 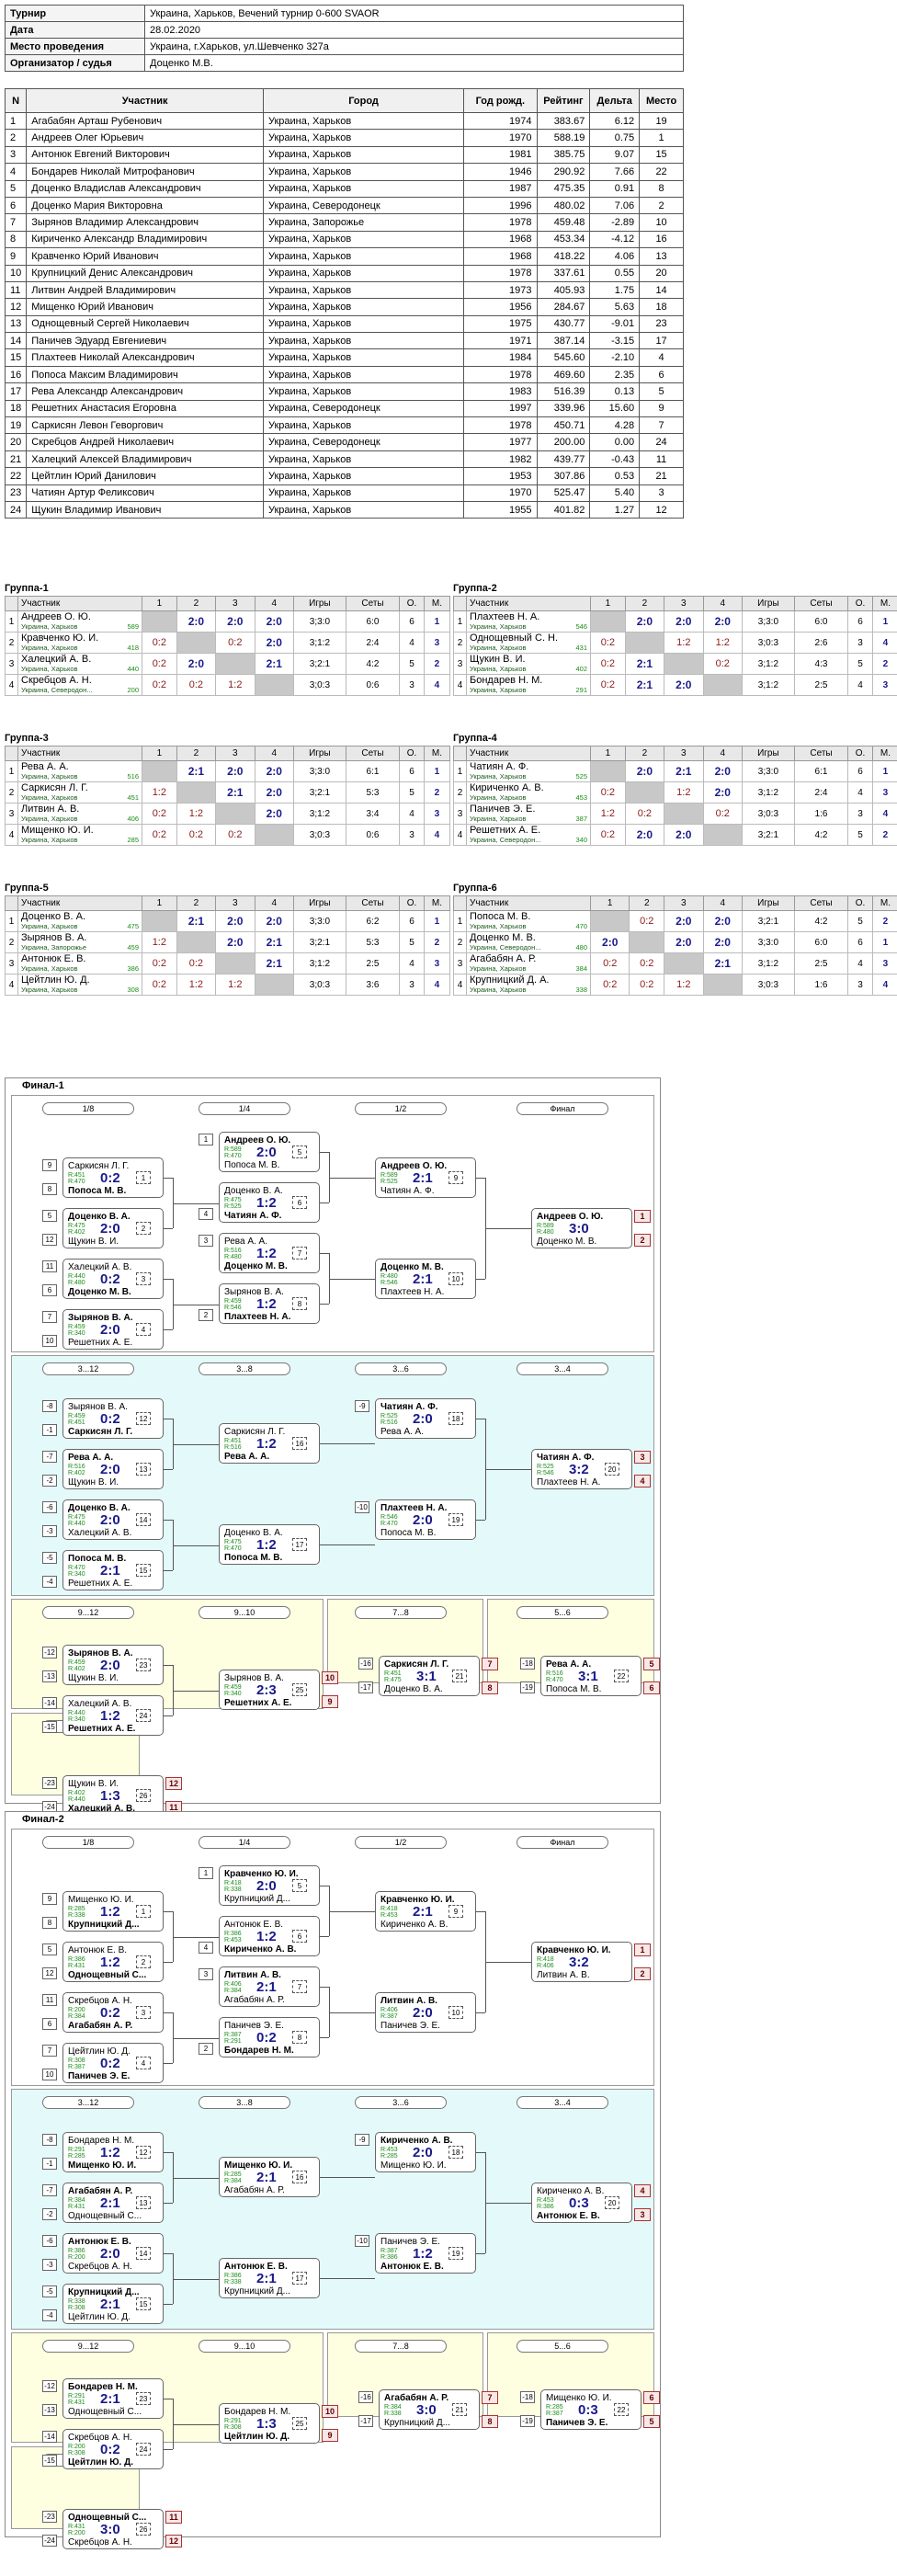 I want to click on player-cell: 1997, so click(x=500, y=408).